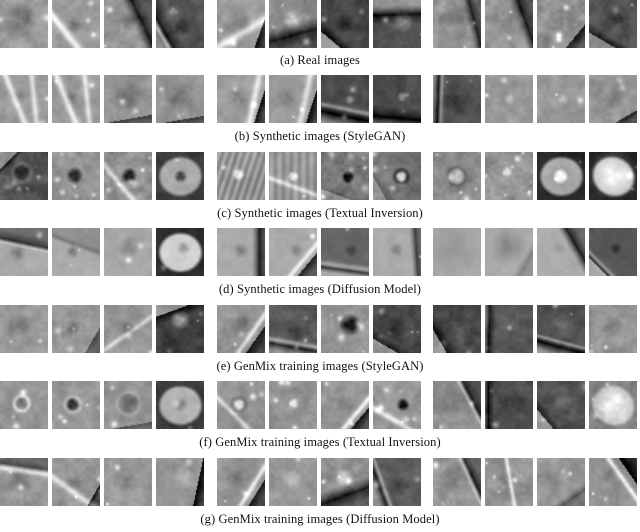  I want to click on figure-row-a, so click(320, 24).